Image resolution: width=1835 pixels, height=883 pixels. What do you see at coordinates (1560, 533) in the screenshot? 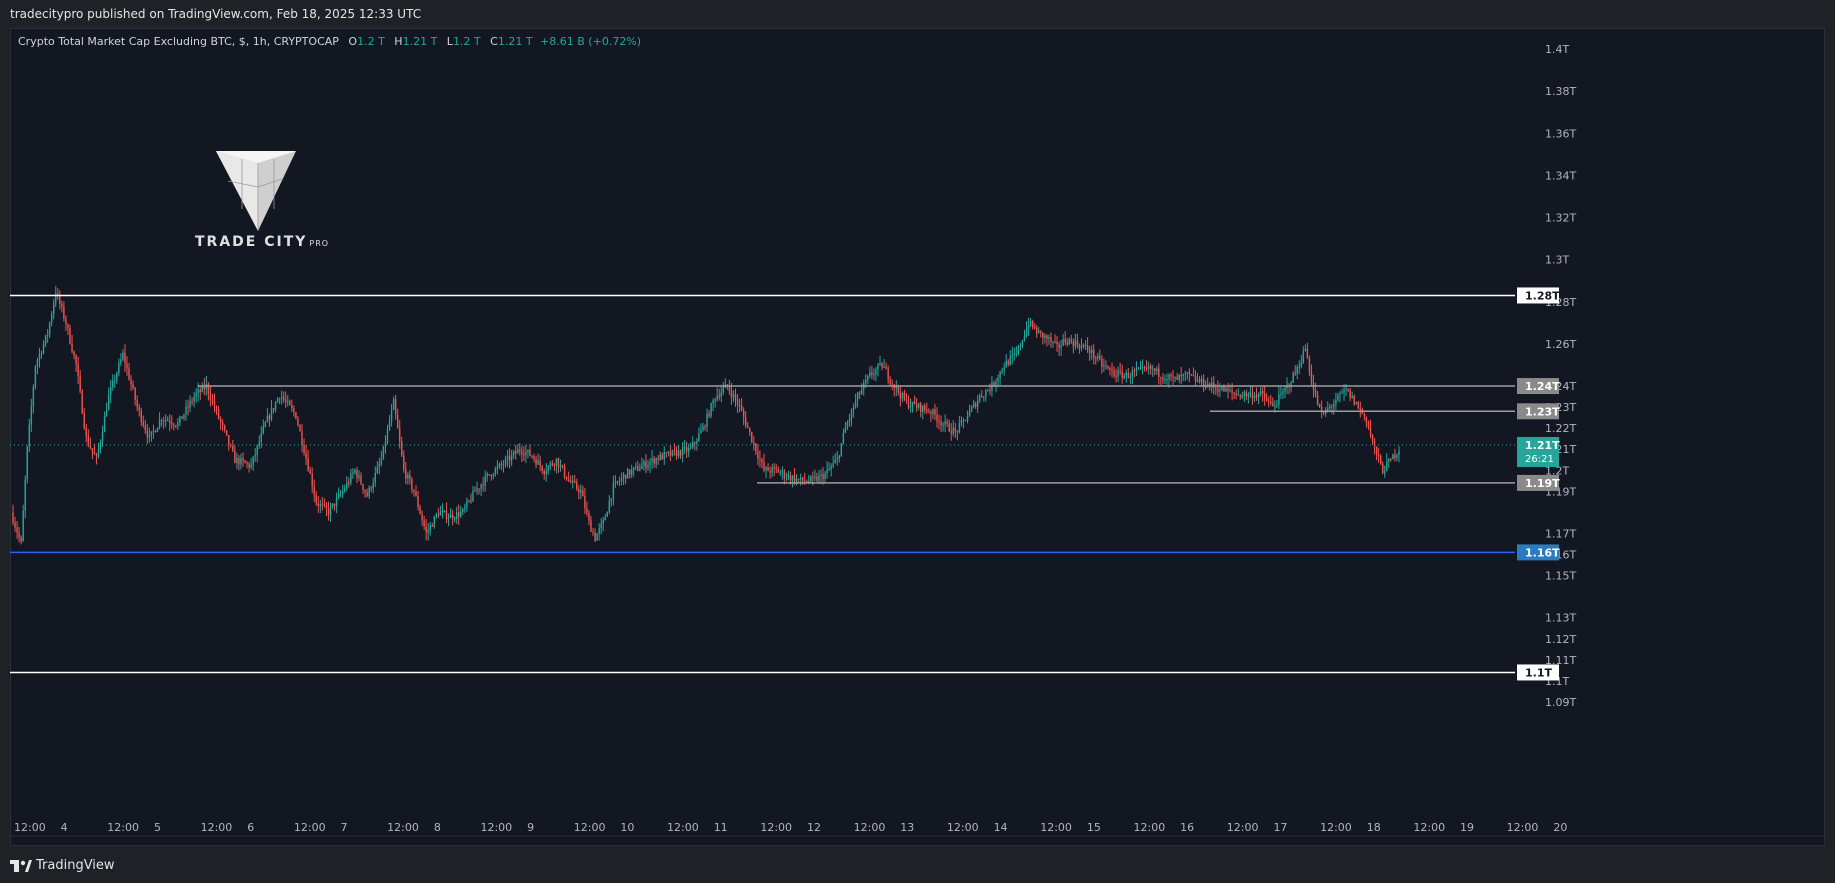
I see `y-tick-label: 1.17T` at bounding box center [1560, 533].